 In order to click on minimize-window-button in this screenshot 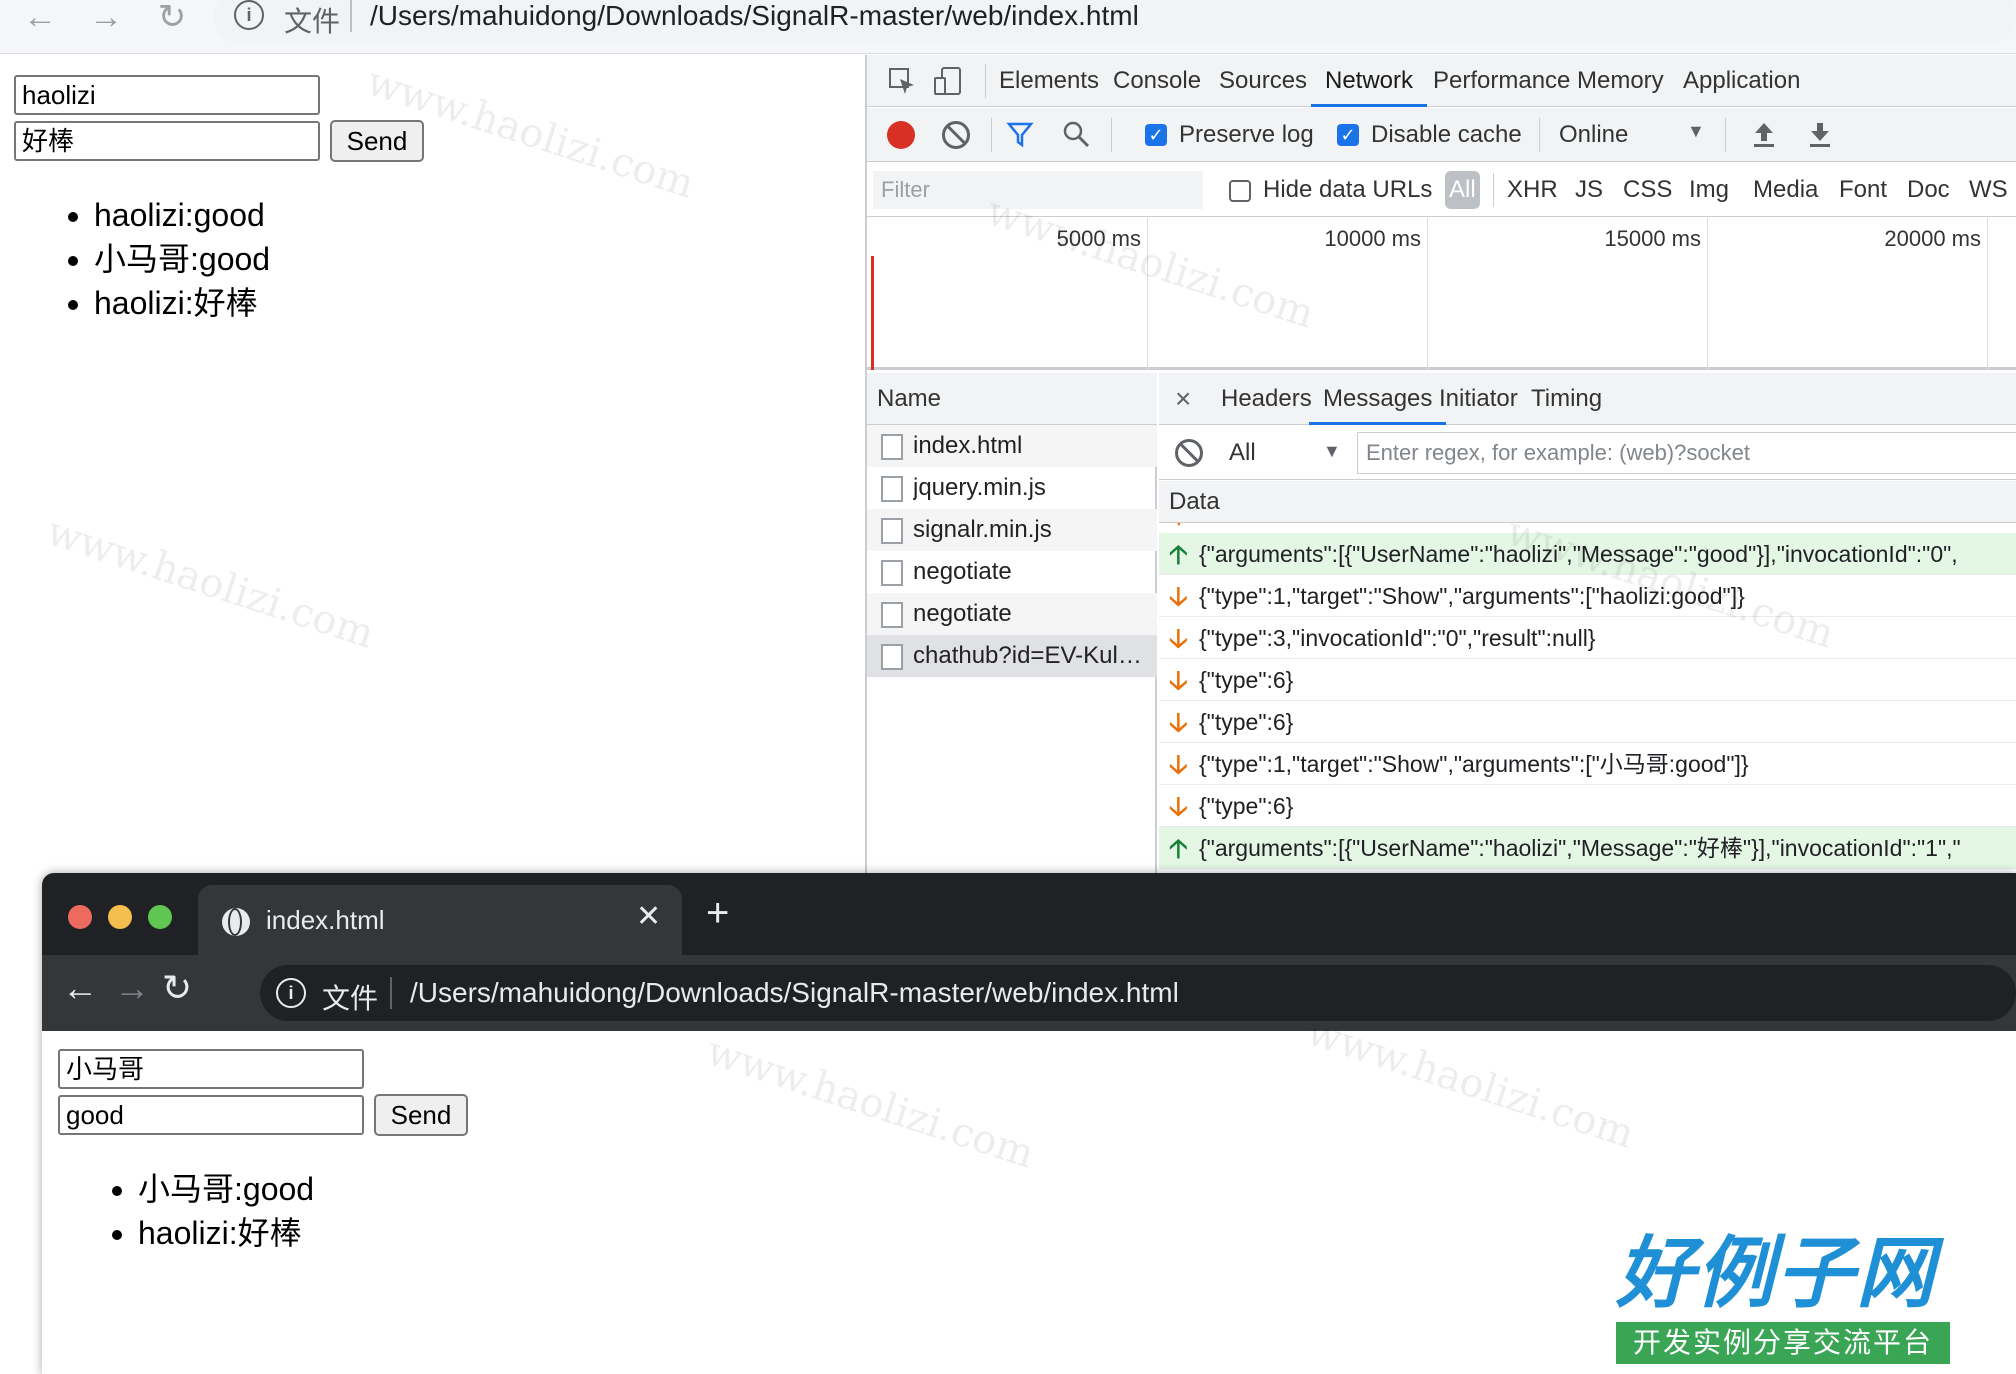, I will do `click(120, 917)`.